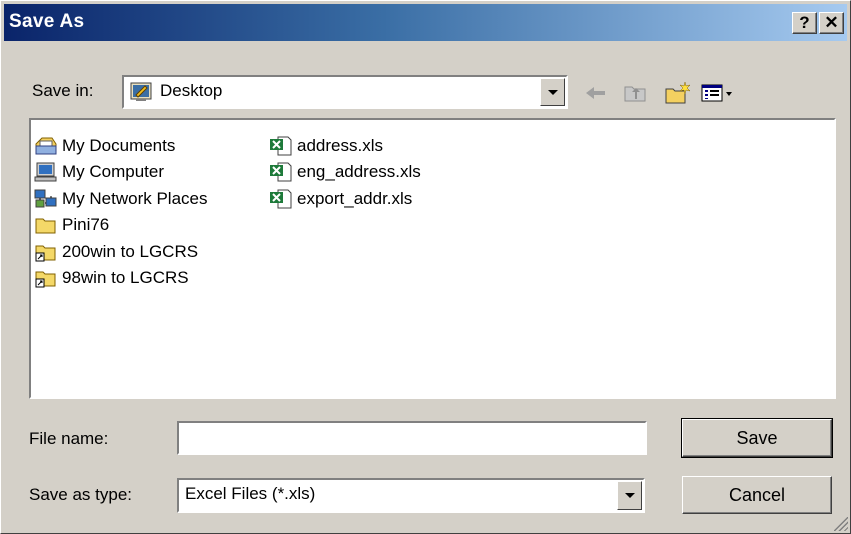 Image resolution: width=851 pixels, height=534 pixels. I want to click on help-button: ?, so click(804, 23).